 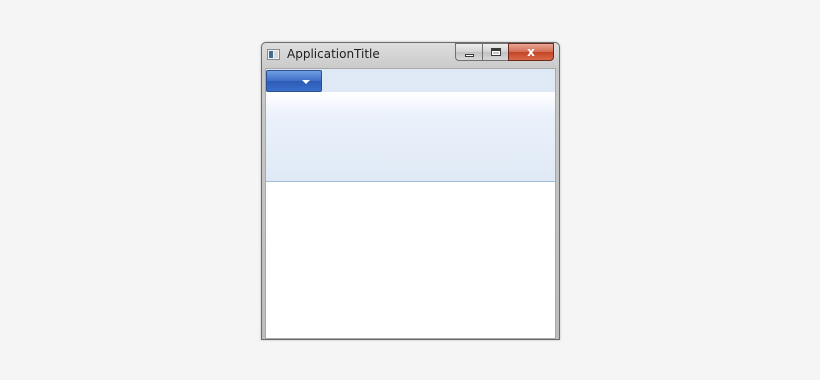 I want to click on ribbon-tab-bar, so click(x=410, y=80).